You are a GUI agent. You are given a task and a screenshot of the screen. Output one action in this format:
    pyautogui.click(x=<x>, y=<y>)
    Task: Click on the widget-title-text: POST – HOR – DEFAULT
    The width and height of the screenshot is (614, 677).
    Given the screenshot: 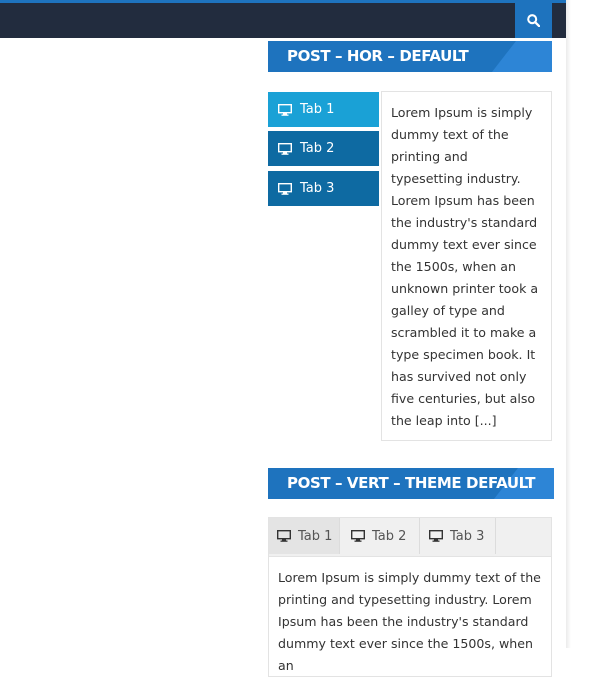 What is the action you would take?
    pyautogui.click(x=378, y=56)
    